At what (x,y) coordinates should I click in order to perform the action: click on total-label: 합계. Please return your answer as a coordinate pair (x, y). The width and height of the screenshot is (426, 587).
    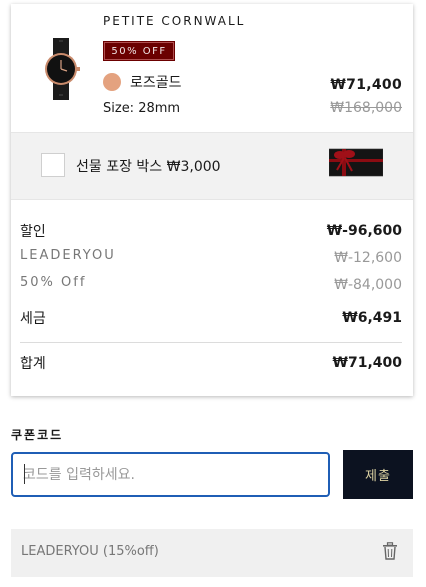
    Looking at the image, I should click on (33, 364).